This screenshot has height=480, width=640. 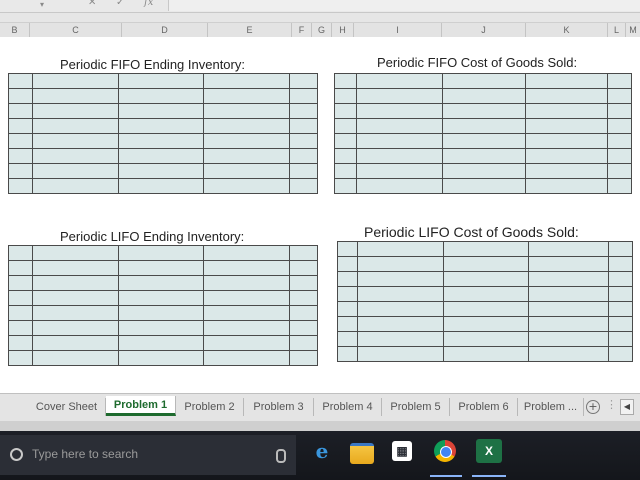 What do you see at coordinates (471, 232) in the screenshot?
I see `lifo-cogs-title: Periodic LIFO Cost of Goods Sold:` at bounding box center [471, 232].